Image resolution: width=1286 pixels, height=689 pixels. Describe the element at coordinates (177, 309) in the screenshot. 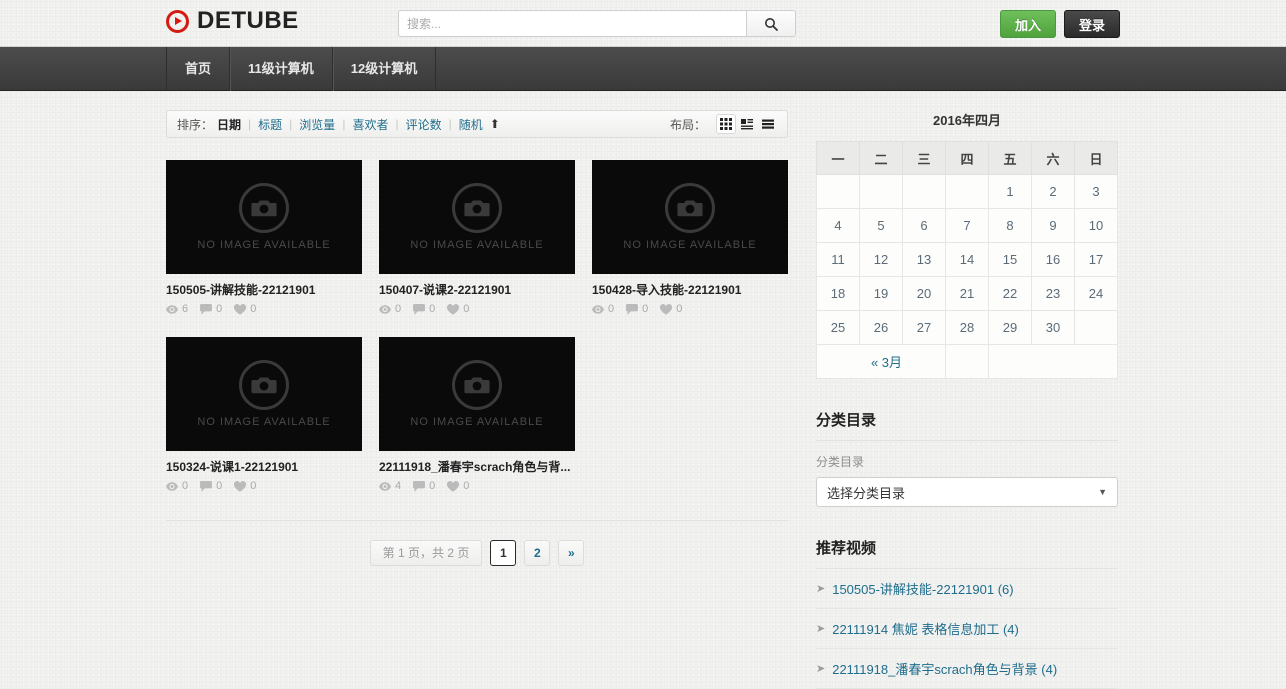

I see `view-count: 6` at that location.